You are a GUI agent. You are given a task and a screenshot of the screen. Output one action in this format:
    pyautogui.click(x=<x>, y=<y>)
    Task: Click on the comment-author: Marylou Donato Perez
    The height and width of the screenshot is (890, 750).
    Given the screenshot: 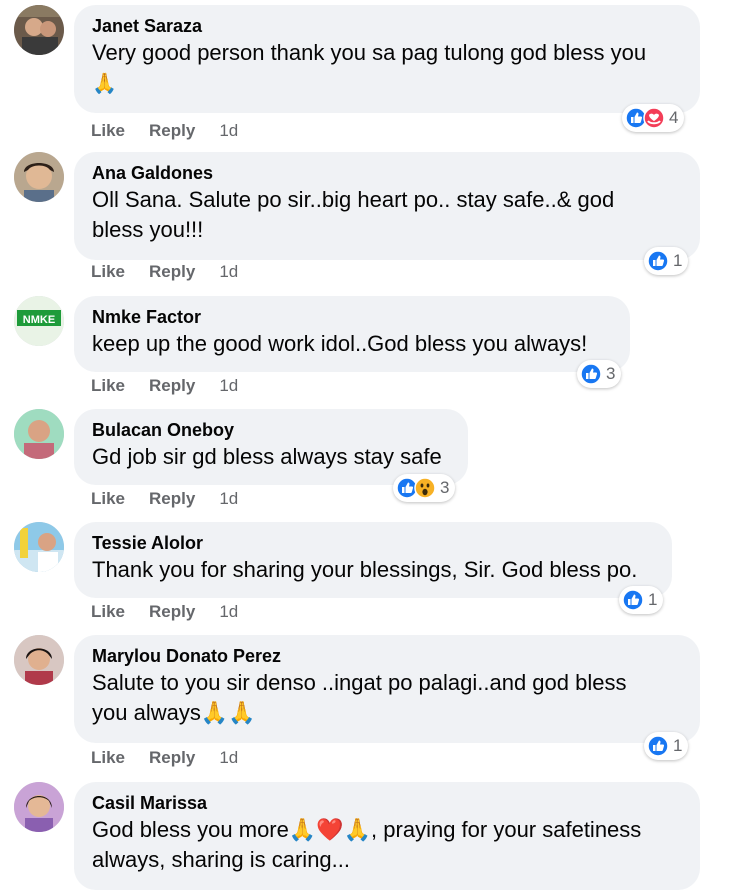 What is the action you would take?
    pyautogui.click(x=387, y=656)
    